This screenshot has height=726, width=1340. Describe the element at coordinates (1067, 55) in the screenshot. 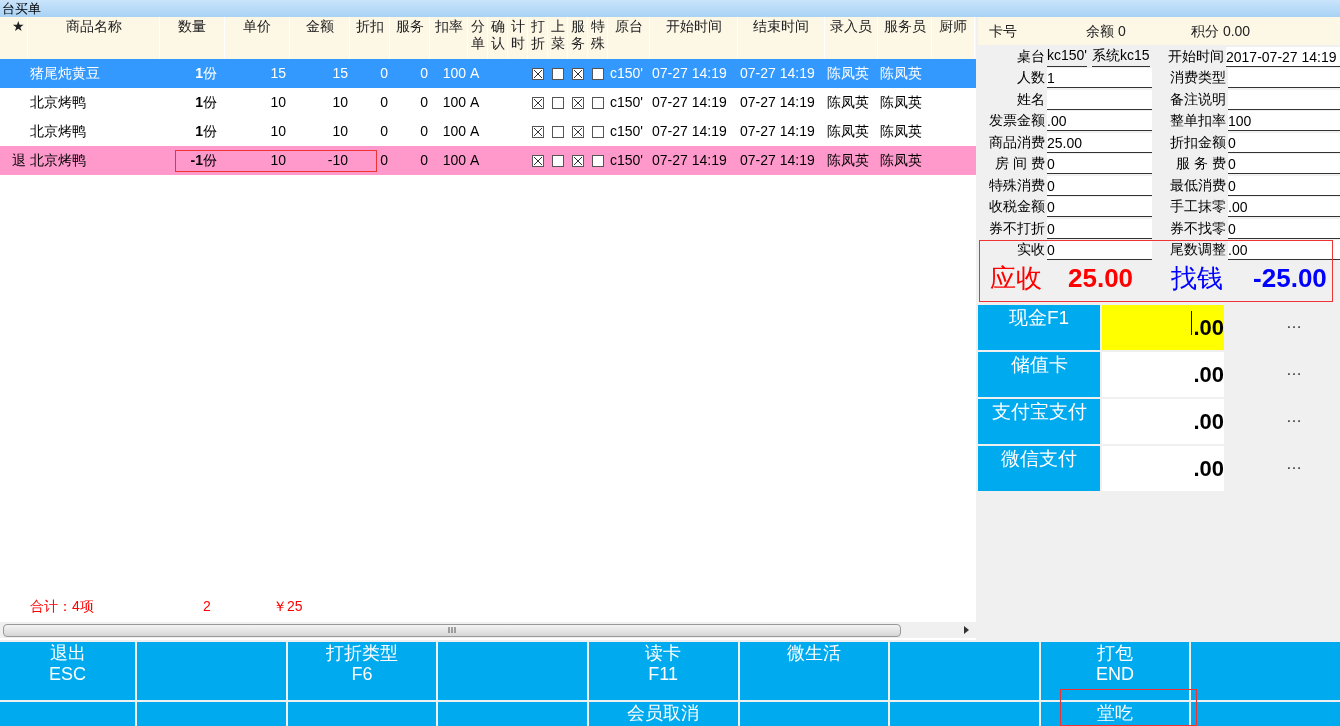

I see `input-field: kc150'` at that location.